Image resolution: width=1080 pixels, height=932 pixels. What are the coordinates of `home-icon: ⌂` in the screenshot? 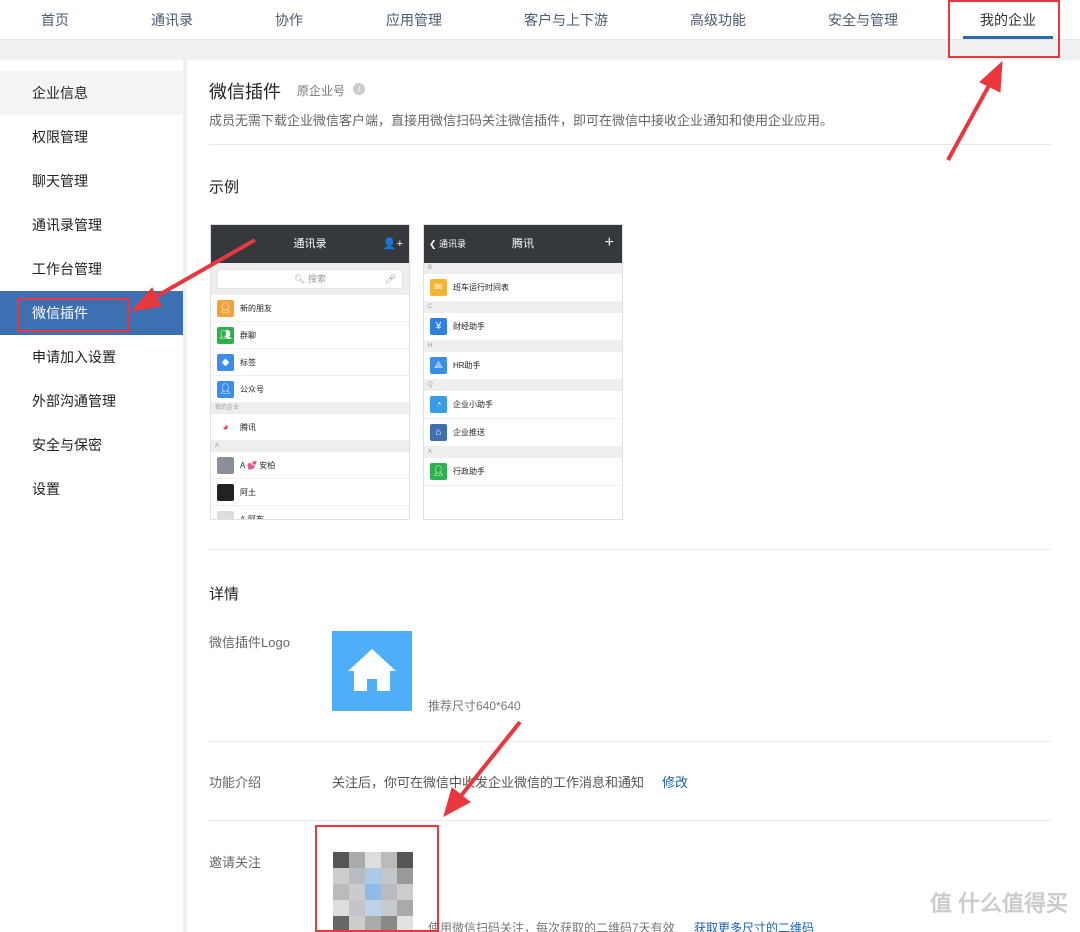 It's located at (438, 432).